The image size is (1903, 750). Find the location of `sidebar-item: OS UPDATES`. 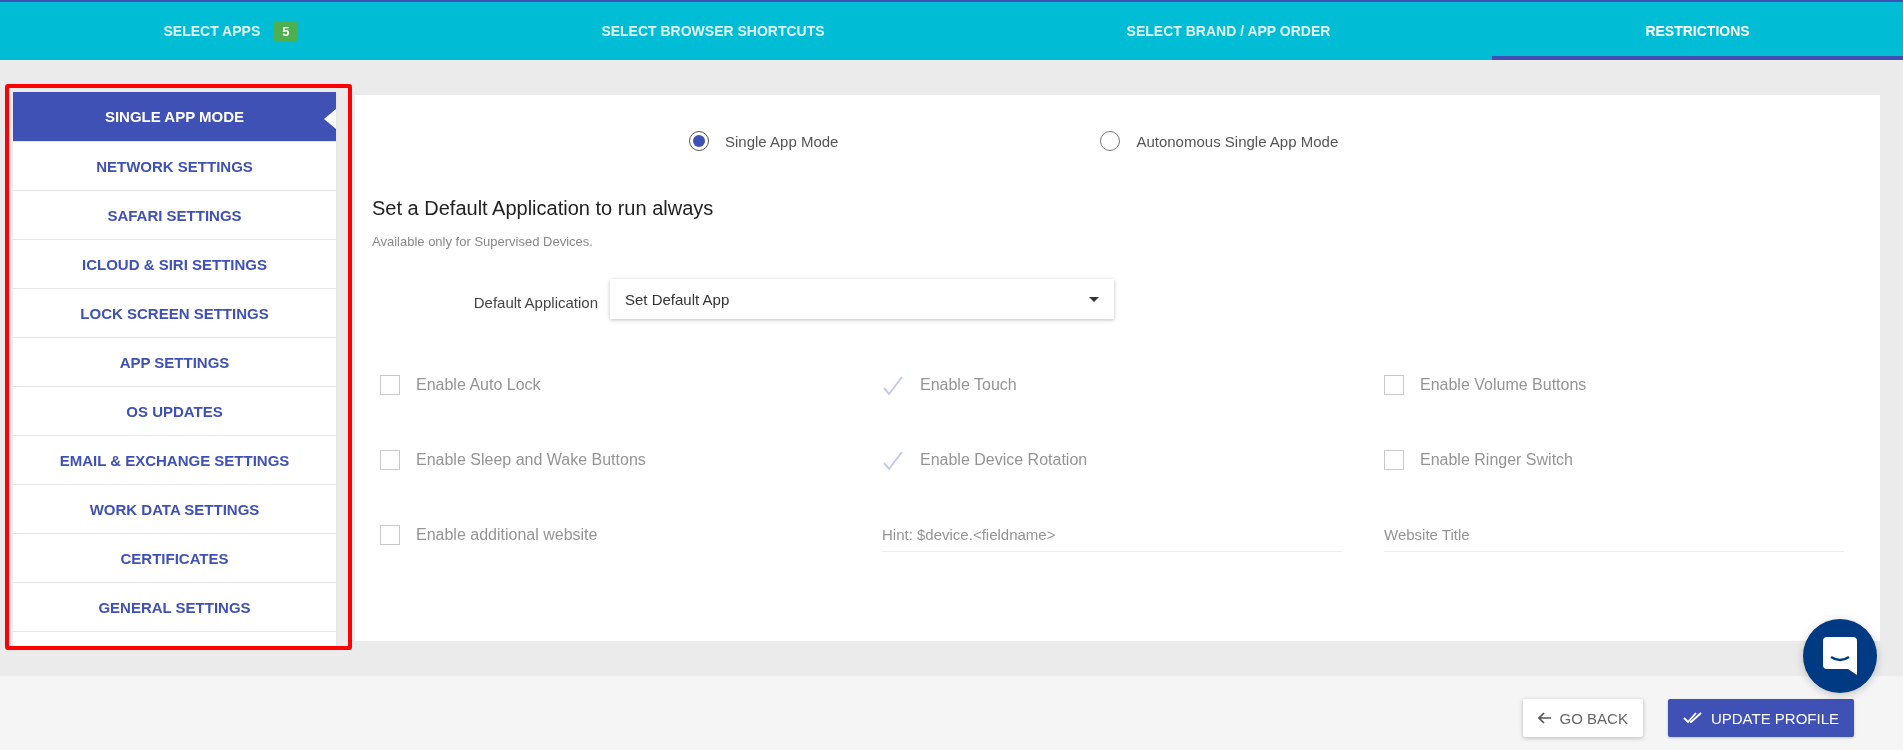

sidebar-item: OS UPDATES is located at coordinates (174, 411).